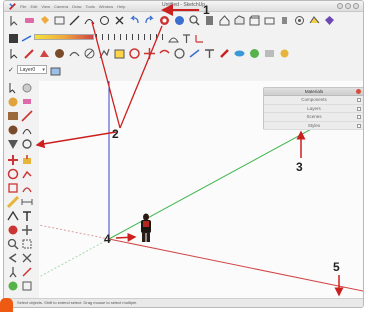 The height and width of the screenshot is (312, 366). Describe the element at coordinates (26, 36) in the screenshot. I see `dimension-icon` at that location.